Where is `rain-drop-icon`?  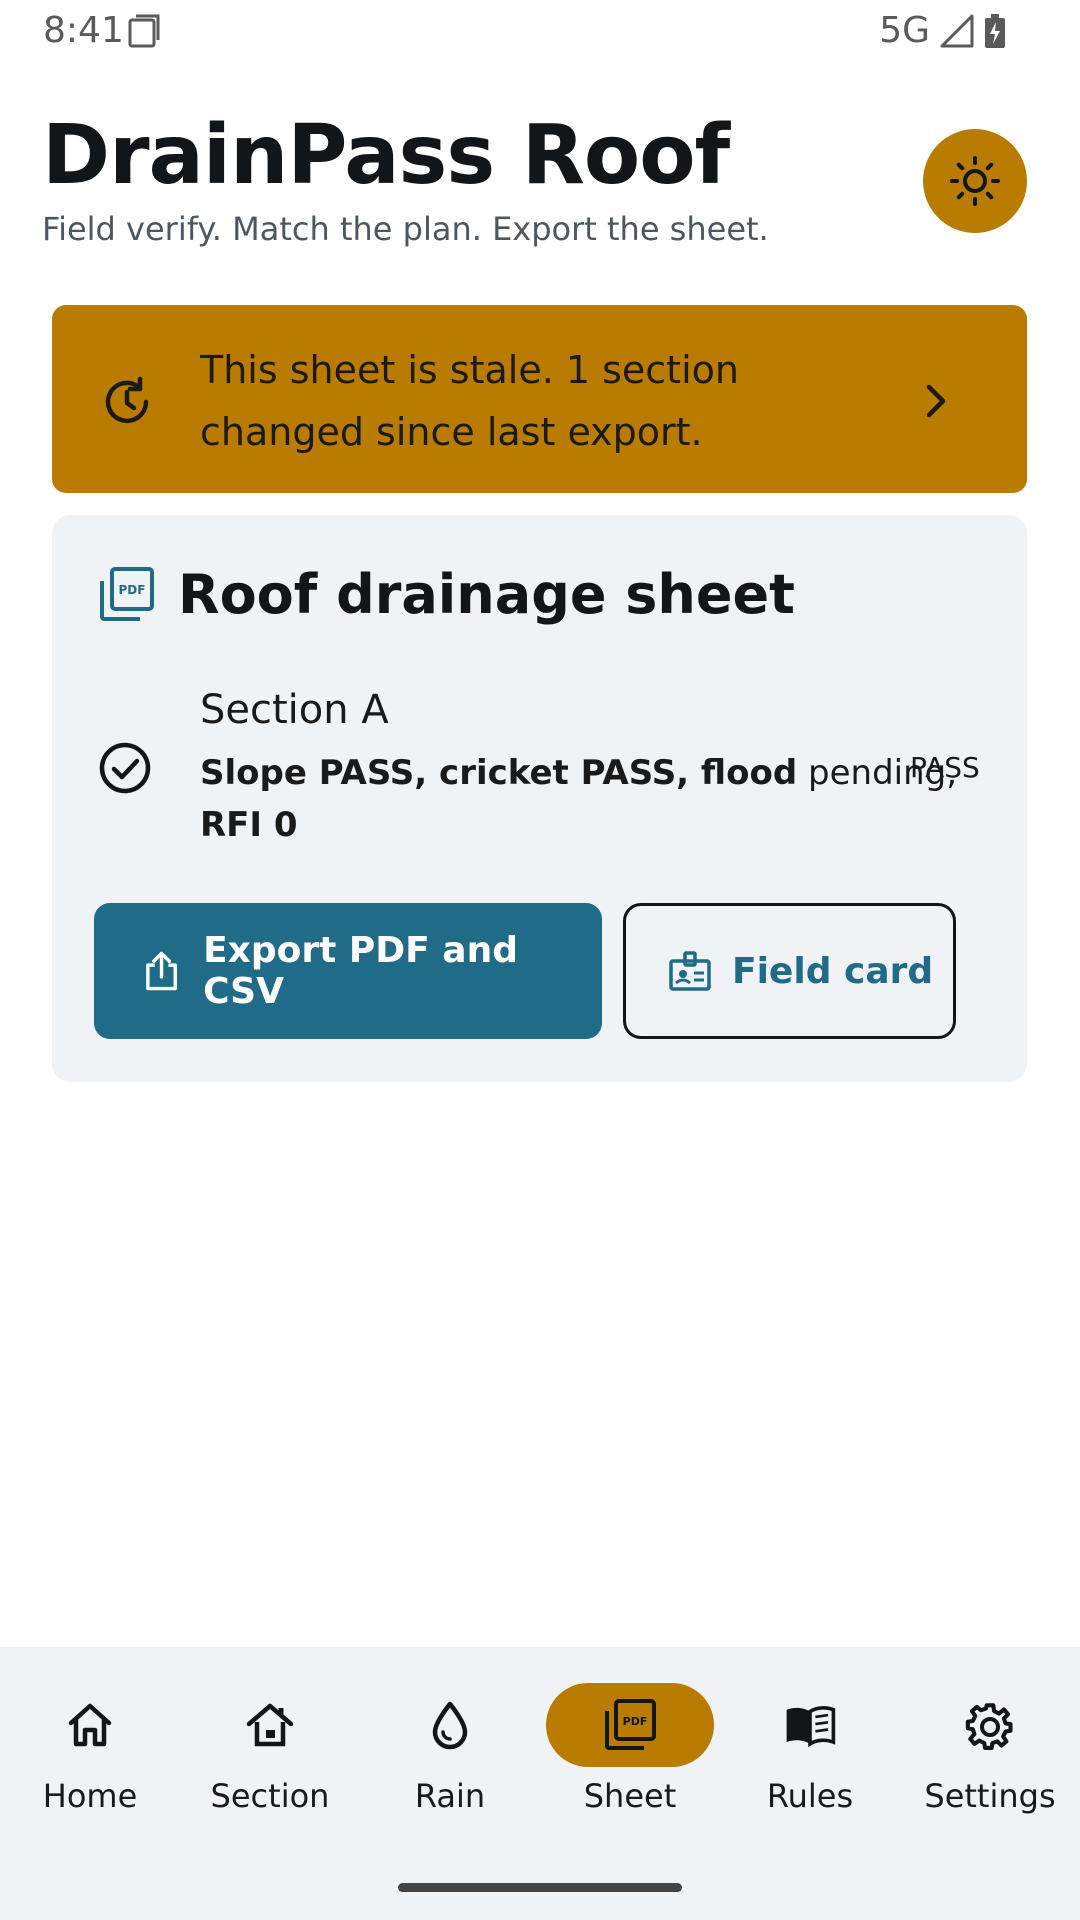
rain-drop-icon is located at coordinates (450, 1725).